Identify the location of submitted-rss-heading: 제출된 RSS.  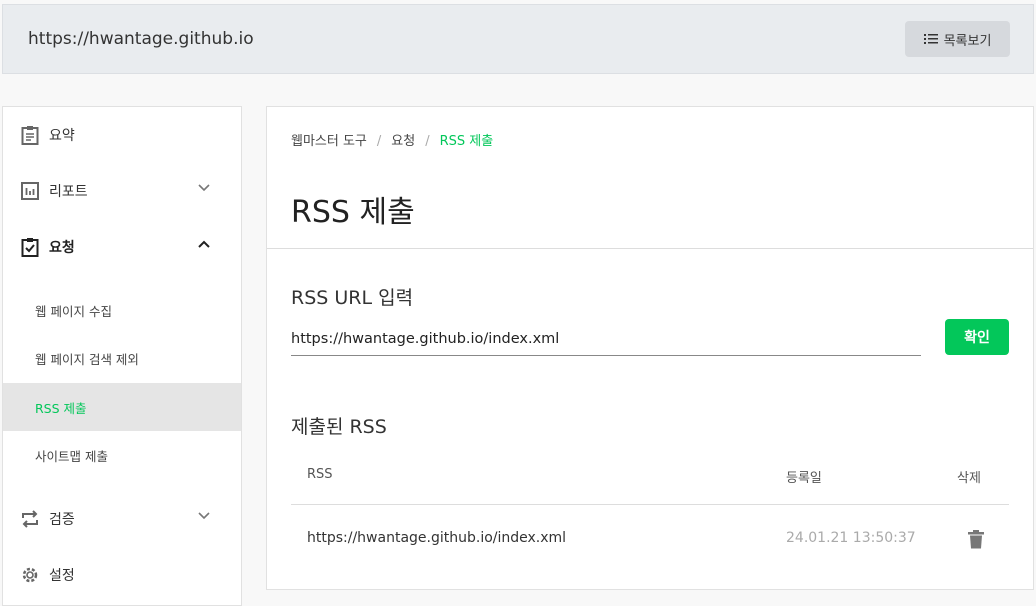
(339, 427).